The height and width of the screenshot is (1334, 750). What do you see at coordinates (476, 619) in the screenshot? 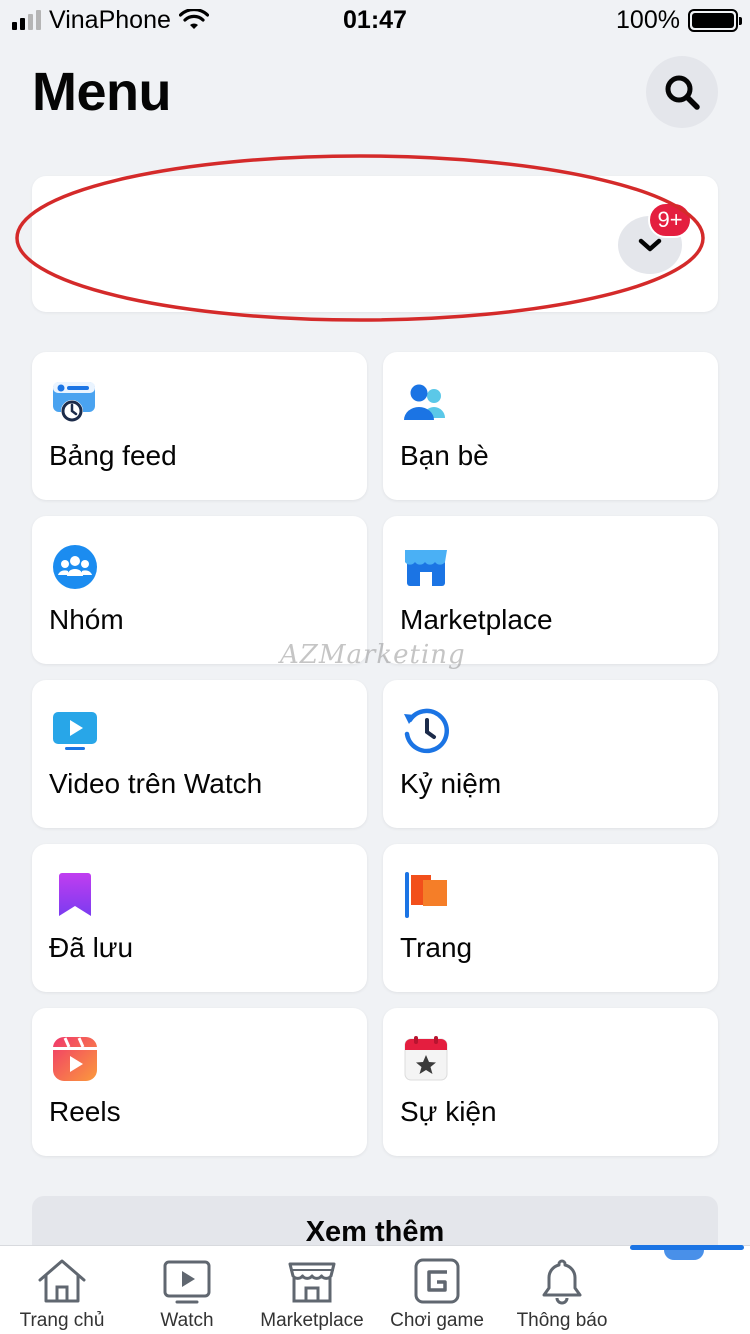
I see `tile-label: Marketplace` at bounding box center [476, 619].